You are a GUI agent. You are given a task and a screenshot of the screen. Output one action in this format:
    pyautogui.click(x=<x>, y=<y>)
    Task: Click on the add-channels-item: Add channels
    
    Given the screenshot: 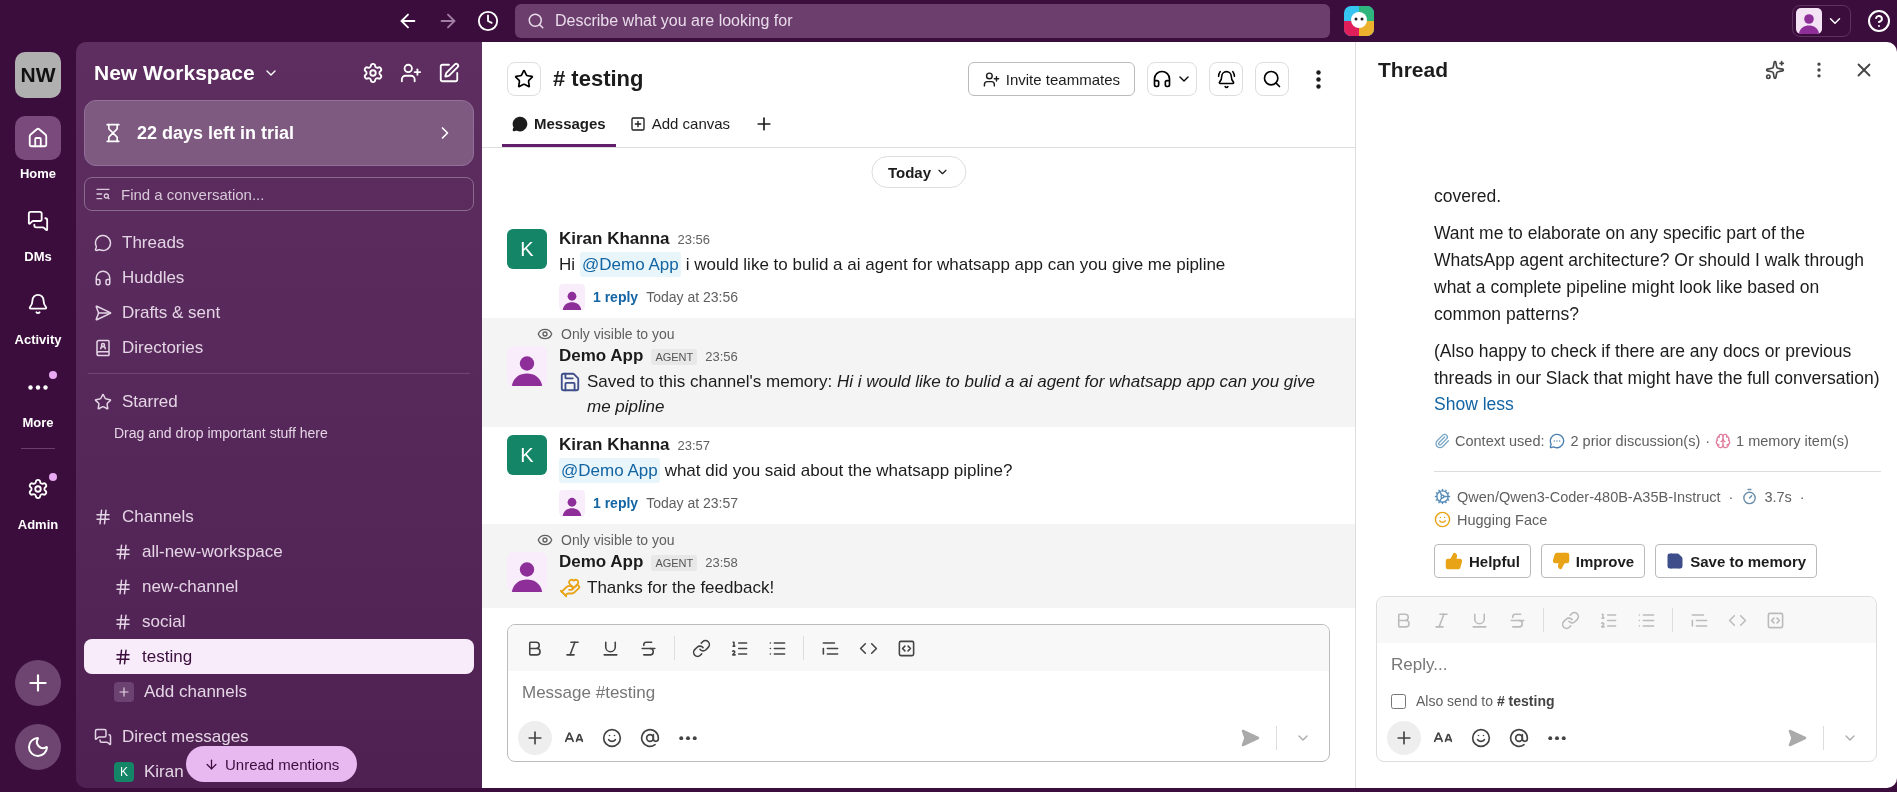 What is the action you would take?
    pyautogui.click(x=279, y=691)
    